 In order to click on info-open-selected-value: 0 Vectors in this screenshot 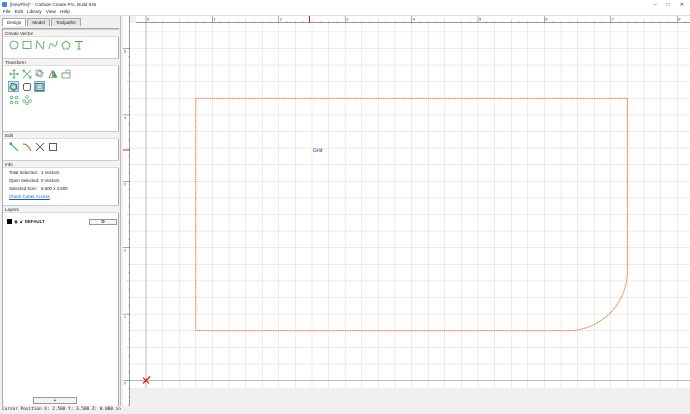, I will do `click(50, 180)`.